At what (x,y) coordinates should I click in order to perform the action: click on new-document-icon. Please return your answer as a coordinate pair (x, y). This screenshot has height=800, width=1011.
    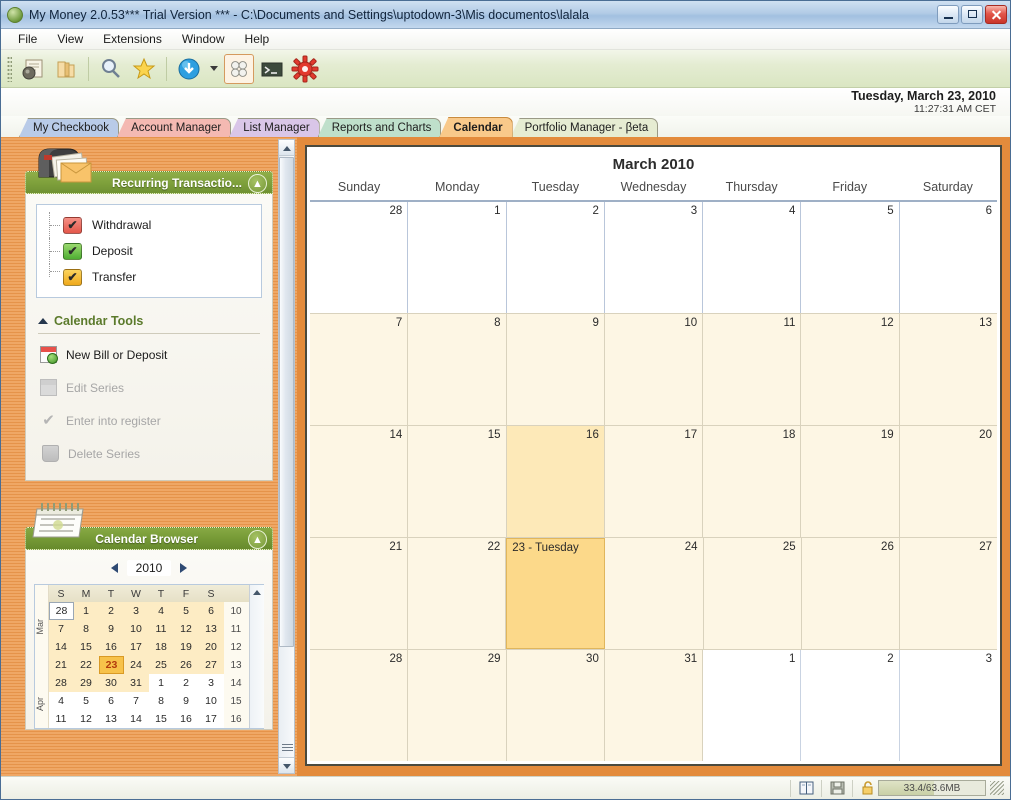
    Looking at the image, I should click on (33, 69).